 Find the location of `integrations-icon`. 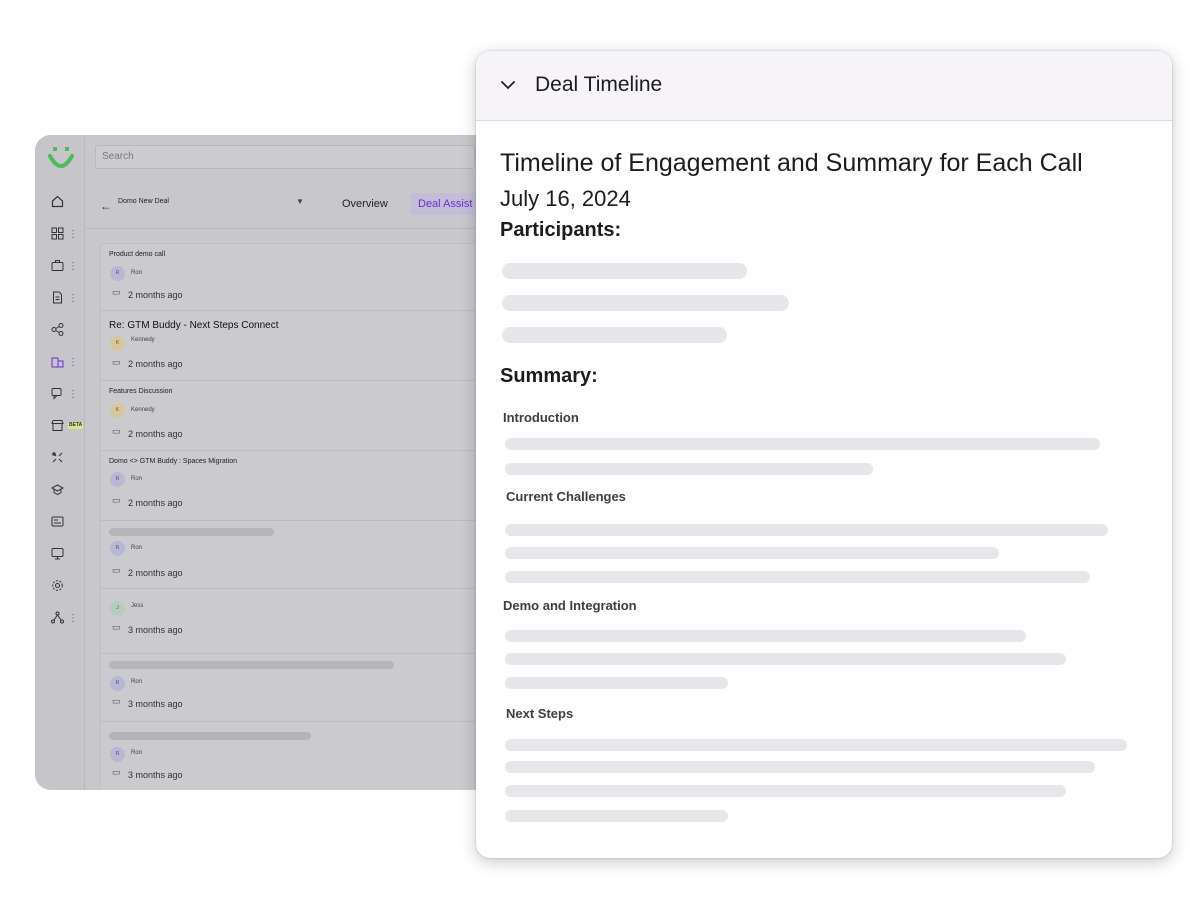

integrations-icon is located at coordinates (62, 459).